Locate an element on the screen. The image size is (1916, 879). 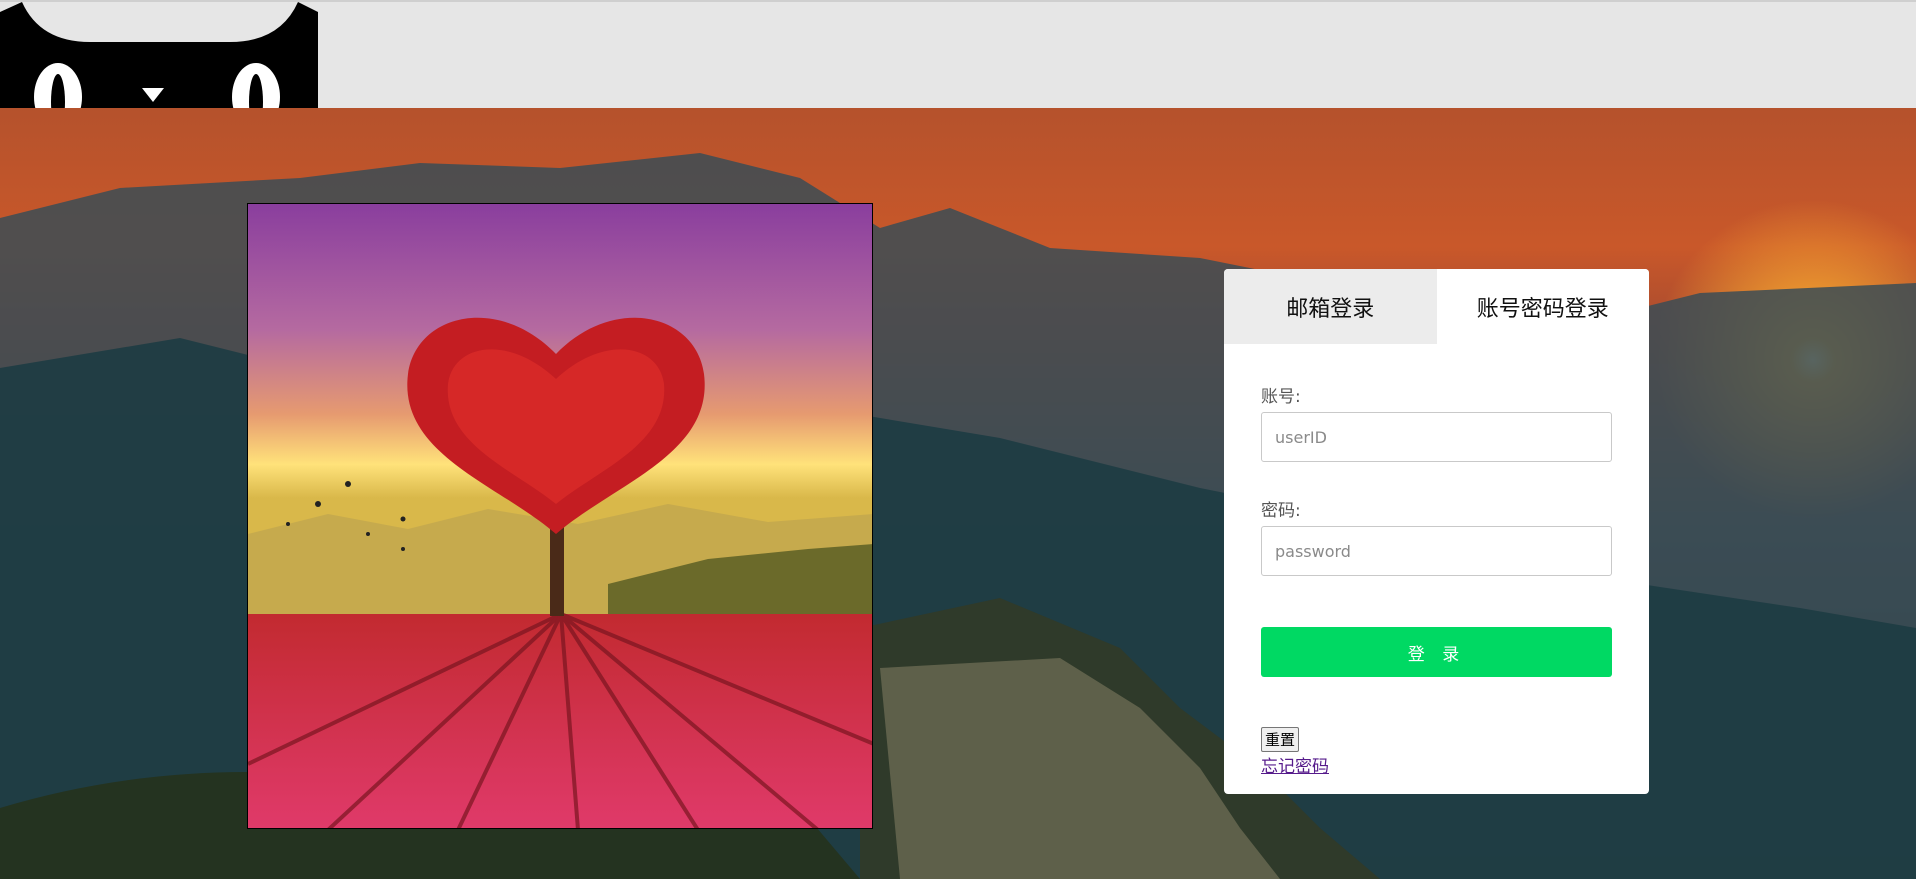
login-panel: 邮箱登录 账号密码登录 账号: 密码: 登 录 重置 忘记密码 is located at coordinates (1436, 531).